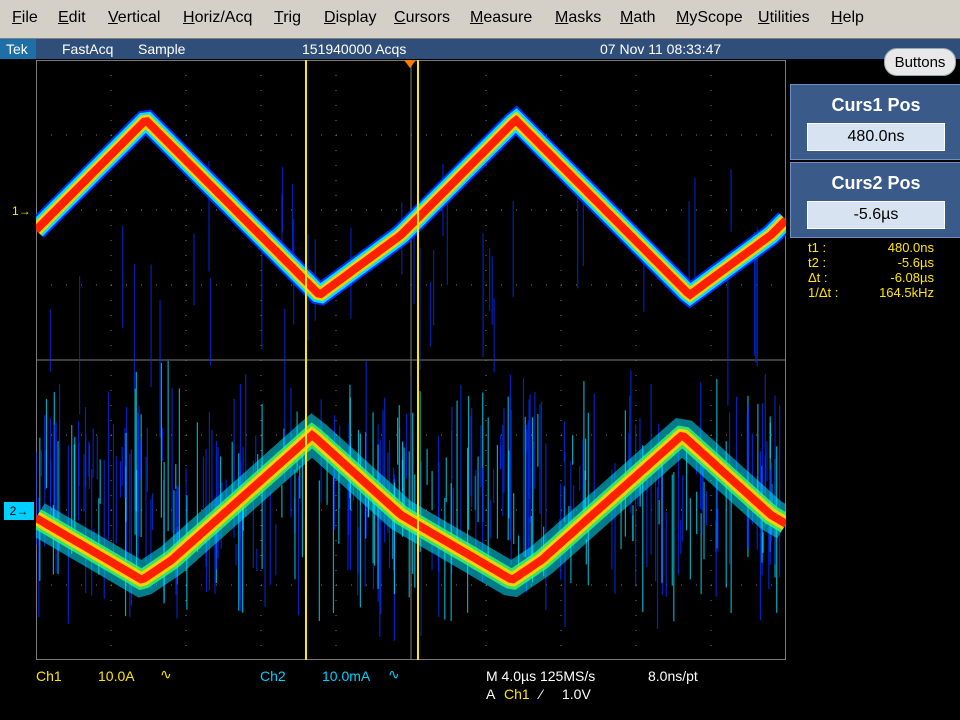  Describe the element at coordinates (161, 49) in the screenshot. I see `acq-type-label: Sample` at that location.